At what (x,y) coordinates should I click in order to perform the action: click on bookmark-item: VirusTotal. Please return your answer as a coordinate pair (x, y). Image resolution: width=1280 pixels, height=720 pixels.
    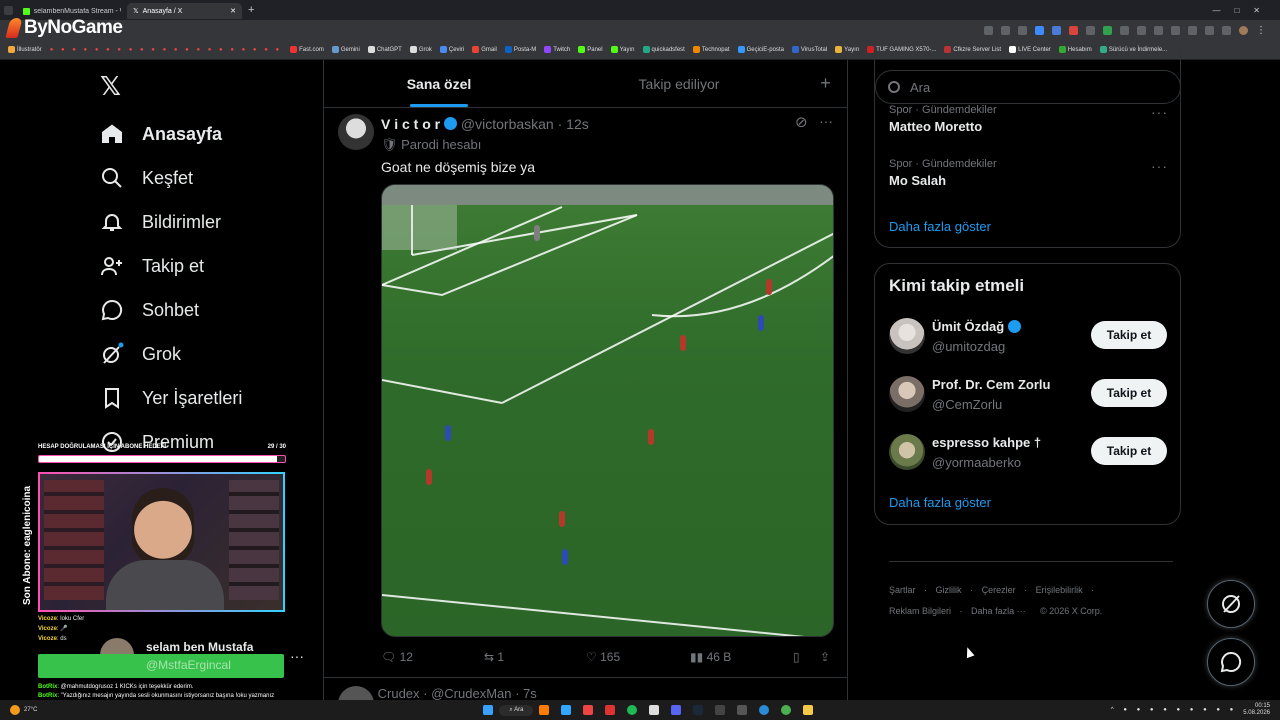
    Looking at the image, I should click on (809, 49).